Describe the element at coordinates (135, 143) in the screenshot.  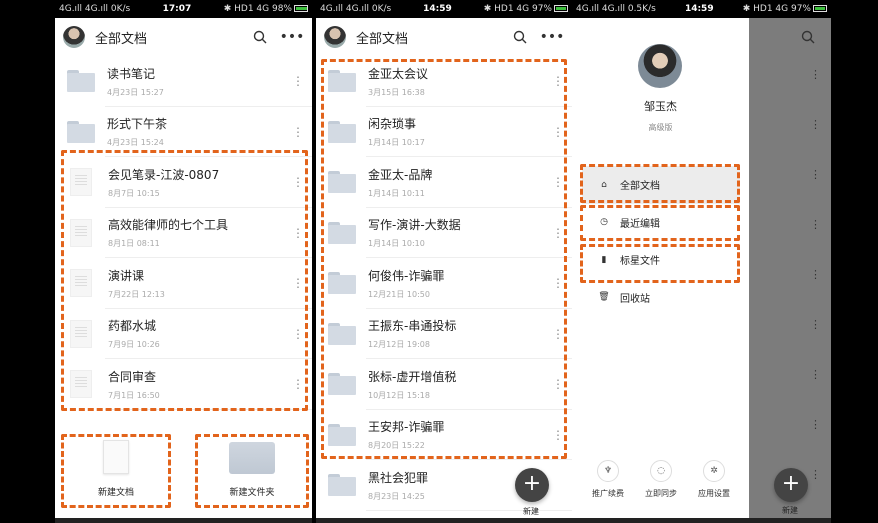
I see `item-date: 4月23日 15:24` at that location.